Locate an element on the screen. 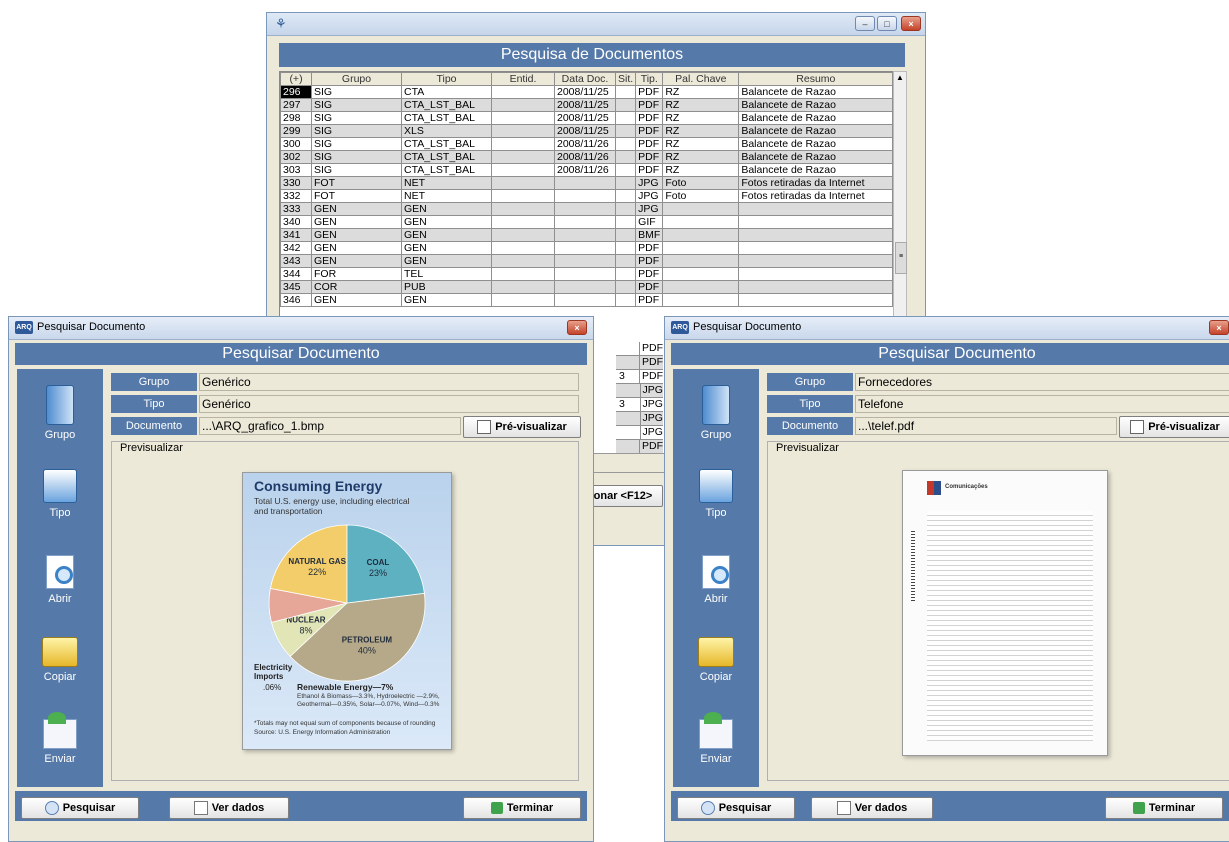  preview-label: Previsualizar is located at coordinates (151, 448).